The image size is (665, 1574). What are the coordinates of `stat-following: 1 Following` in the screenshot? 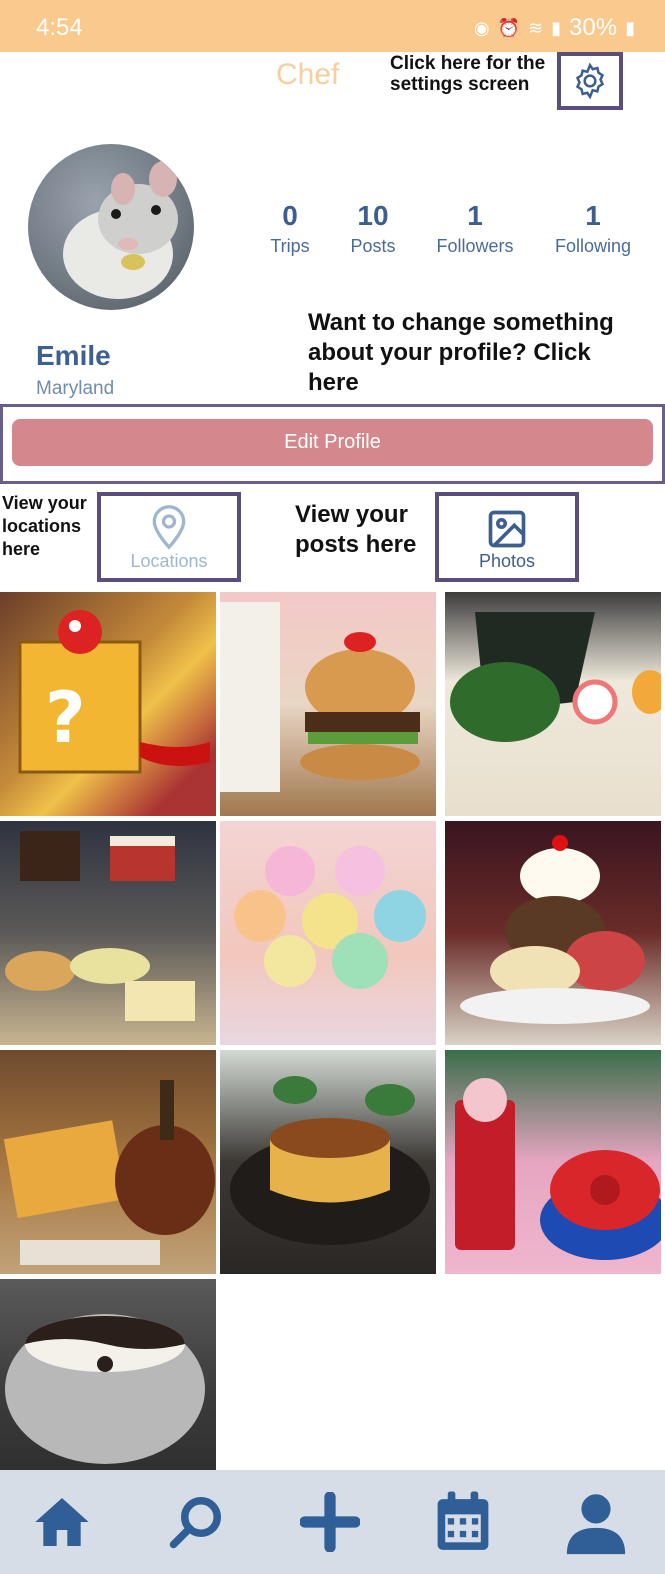 It's located at (593, 228).